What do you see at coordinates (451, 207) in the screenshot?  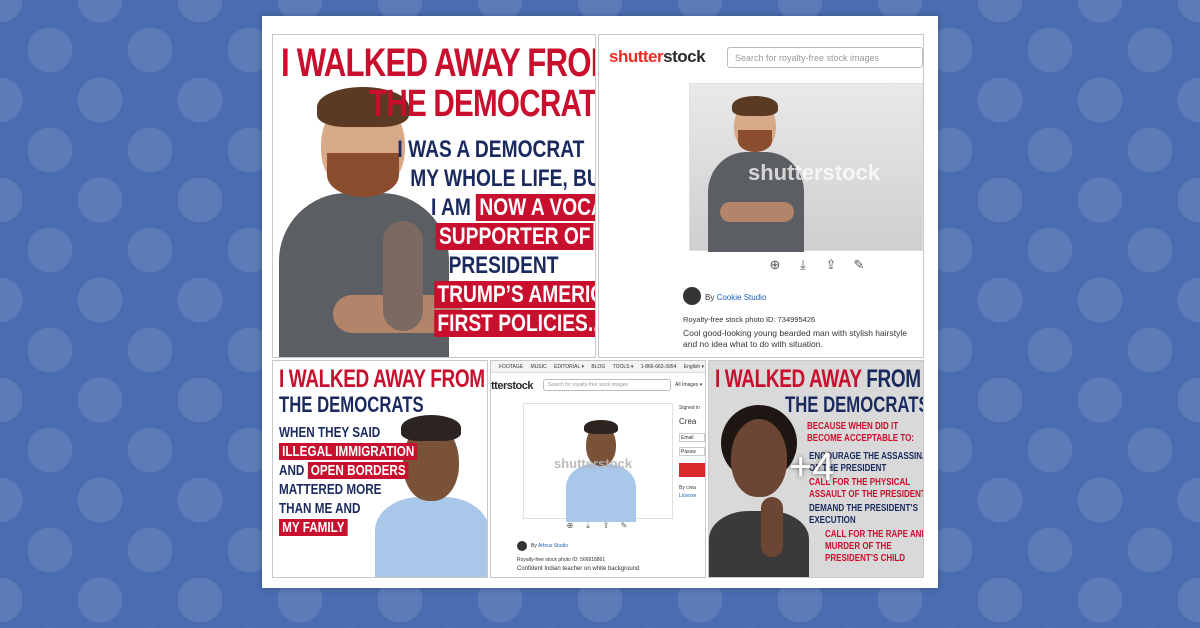 I see `meme1-line: I AM` at bounding box center [451, 207].